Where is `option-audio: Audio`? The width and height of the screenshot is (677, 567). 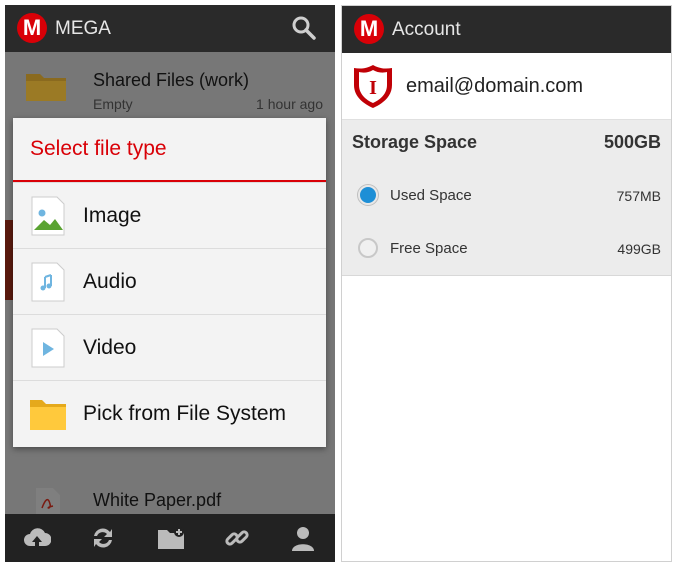
option-audio: Audio is located at coordinates (169, 281).